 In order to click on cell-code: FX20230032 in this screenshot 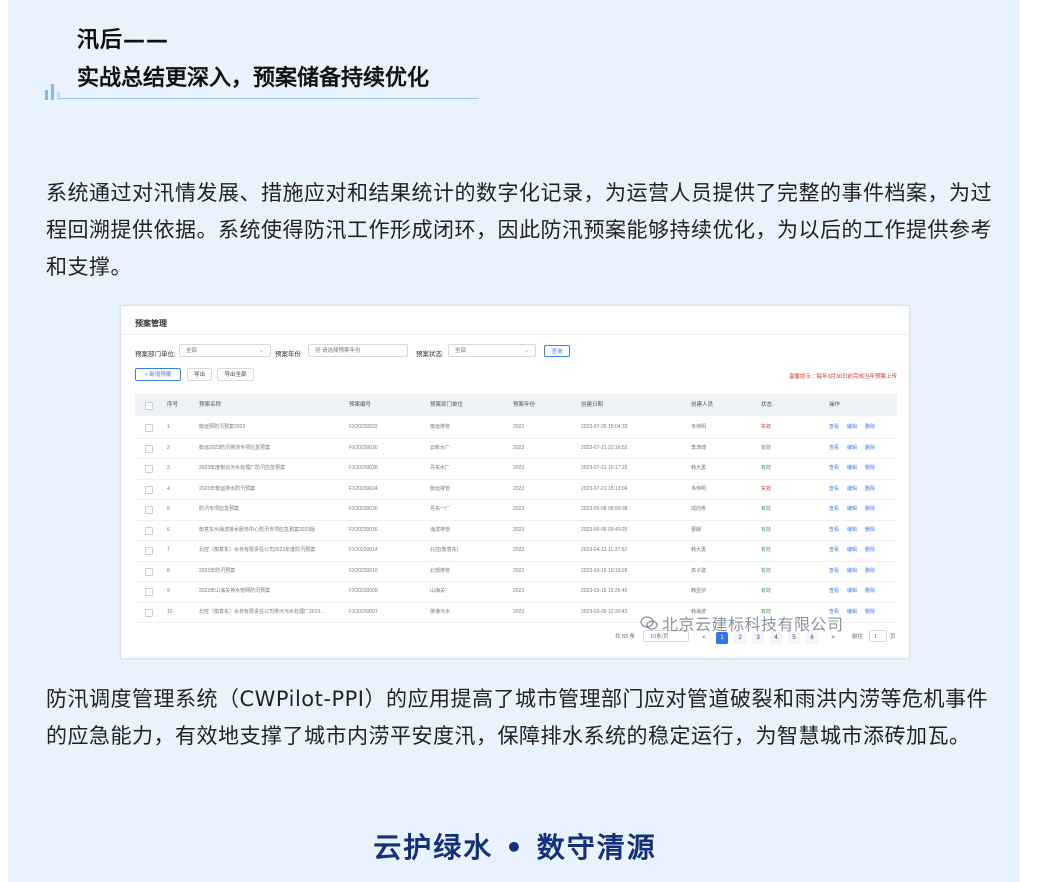, I will do `click(363, 427)`.